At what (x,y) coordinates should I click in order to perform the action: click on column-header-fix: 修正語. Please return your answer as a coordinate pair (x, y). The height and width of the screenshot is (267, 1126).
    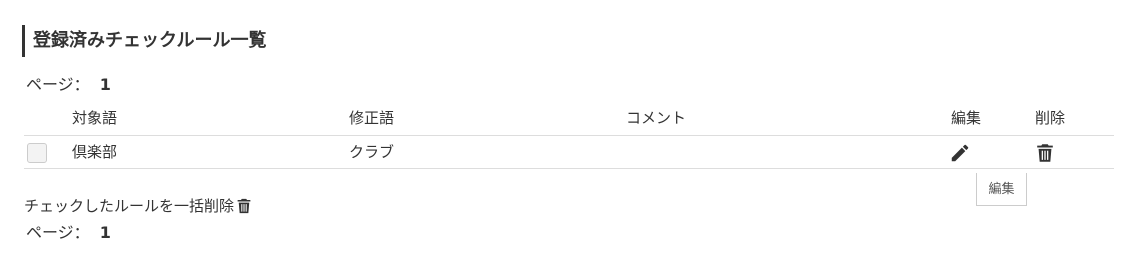
    Looking at the image, I should click on (372, 118).